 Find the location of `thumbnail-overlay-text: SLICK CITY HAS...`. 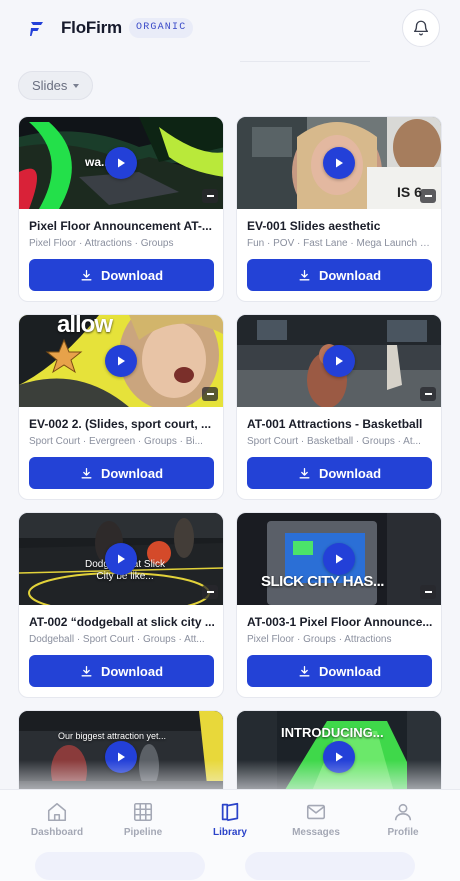

thumbnail-overlay-text: SLICK CITY HAS... is located at coordinates (322, 581).